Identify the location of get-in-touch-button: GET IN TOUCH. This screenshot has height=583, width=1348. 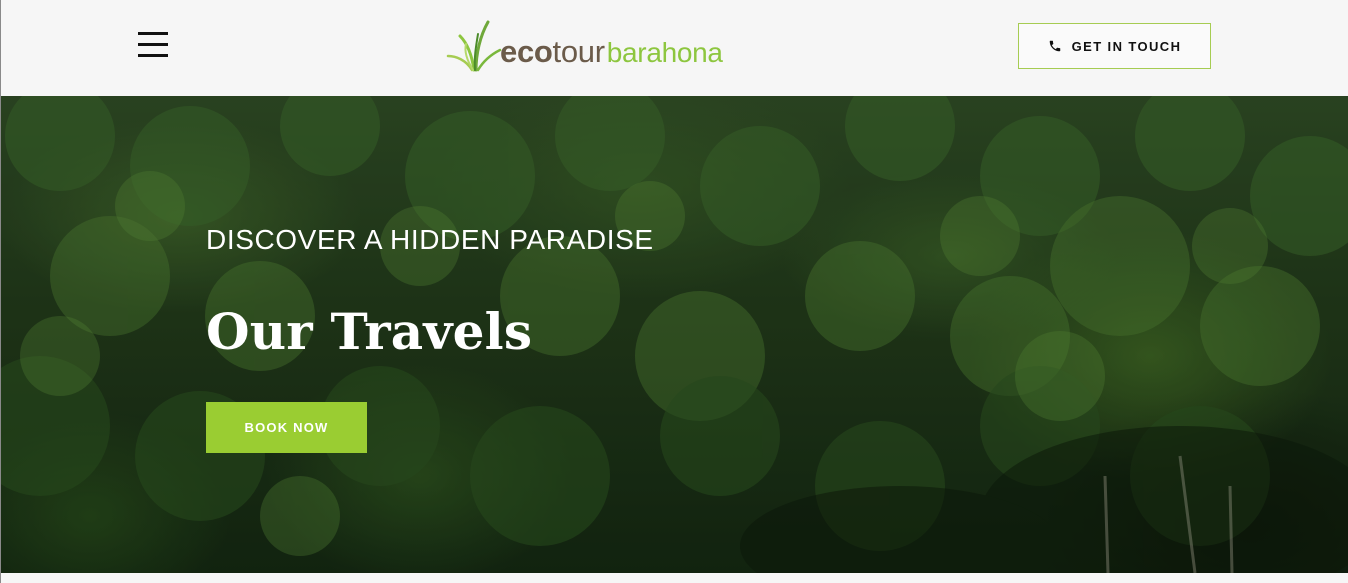
(1114, 46).